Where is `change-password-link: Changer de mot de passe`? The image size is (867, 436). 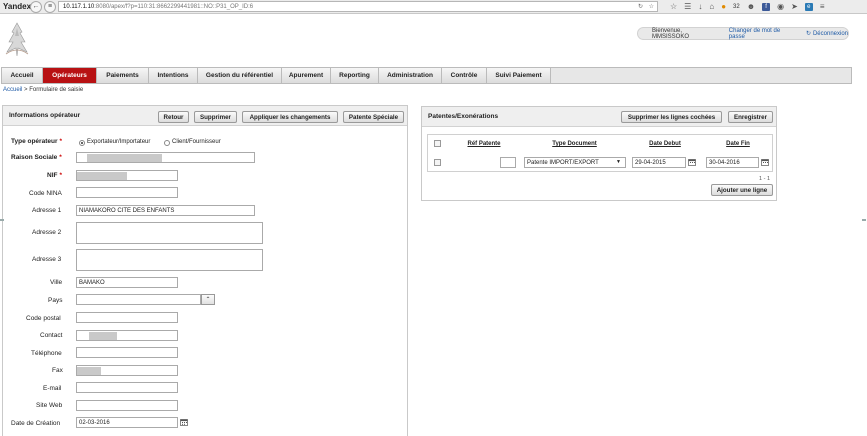
change-password-link: Changer de mot de passe is located at coordinates (763, 34).